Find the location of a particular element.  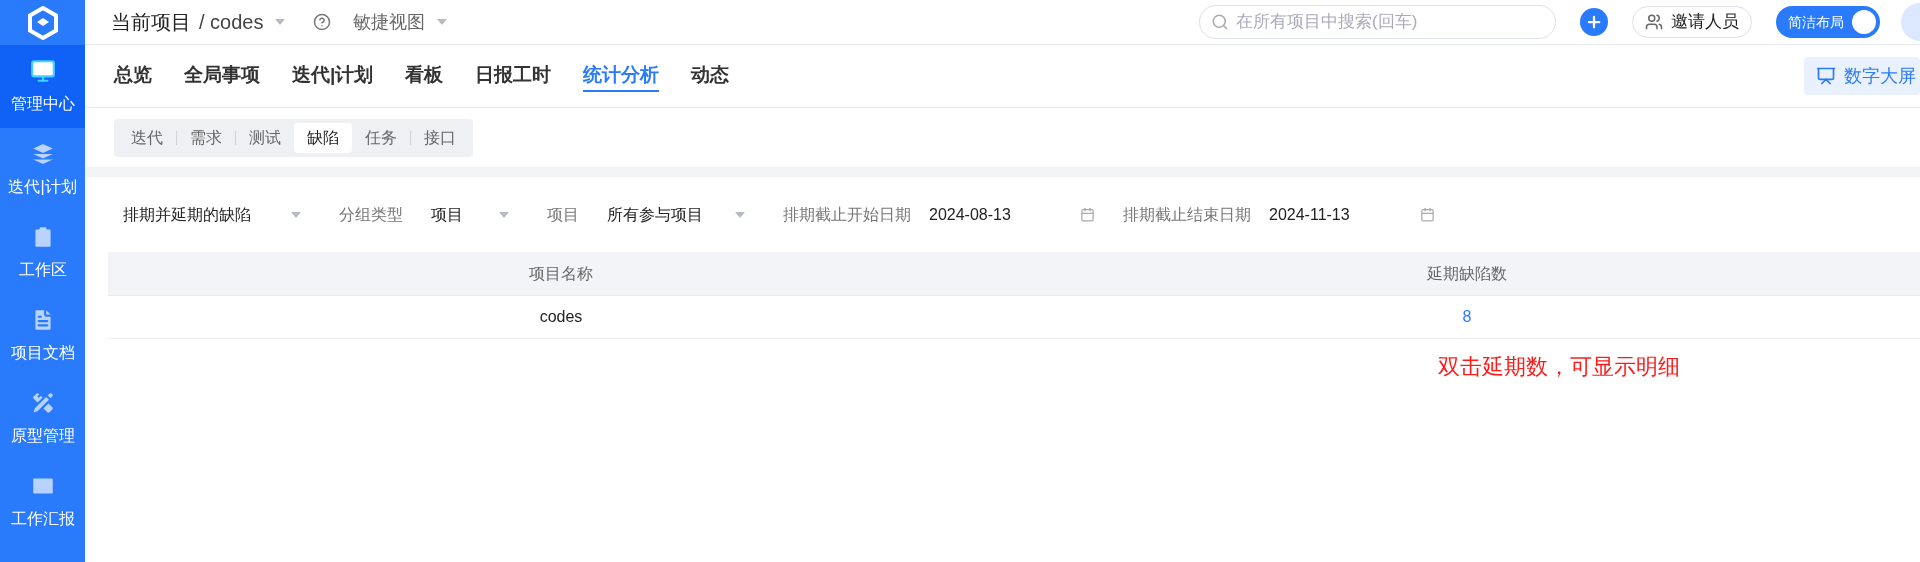

sub-tab: 接口 is located at coordinates (440, 137).